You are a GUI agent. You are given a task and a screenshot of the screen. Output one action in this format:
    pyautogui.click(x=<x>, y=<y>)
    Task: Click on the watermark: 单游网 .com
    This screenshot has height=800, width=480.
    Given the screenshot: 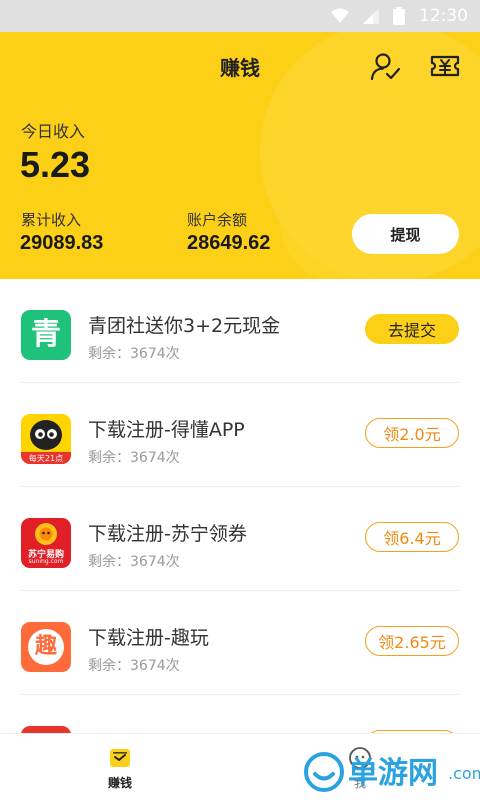 What is the action you would take?
    pyautogui.click(x=390, y=771)
    